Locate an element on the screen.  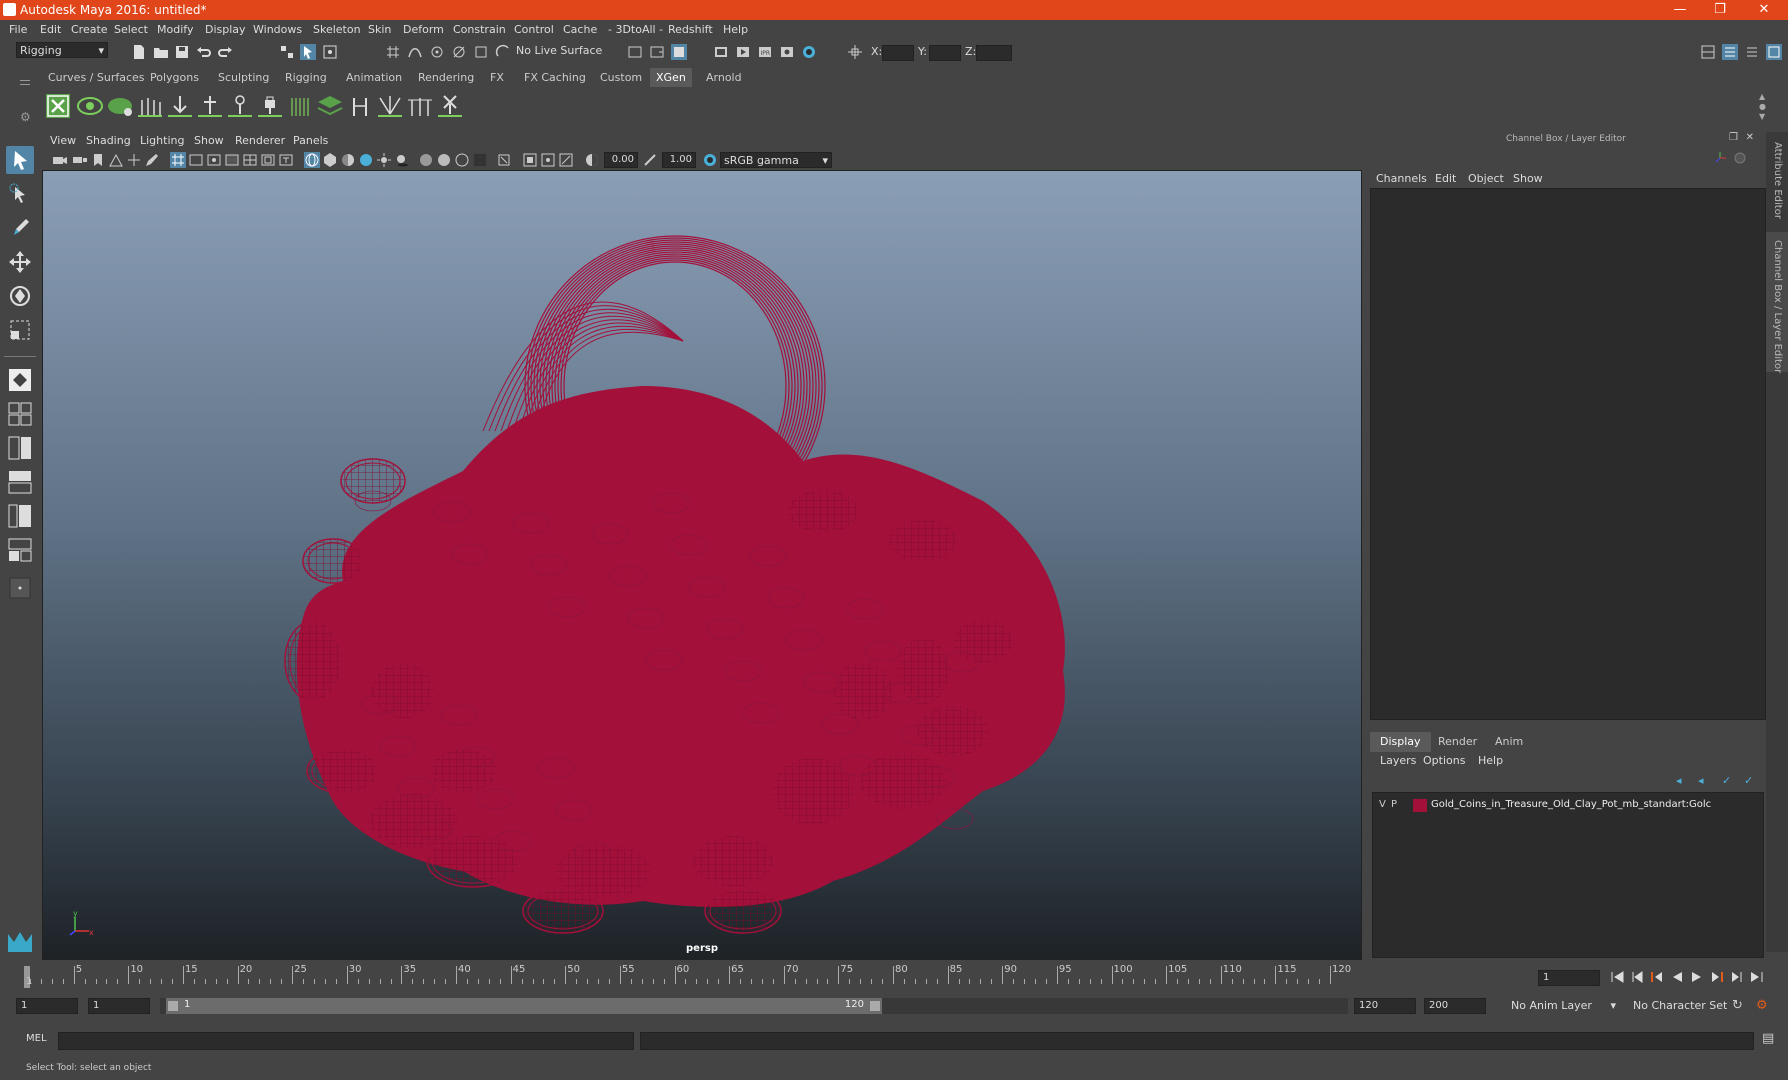
redo-icon is located at coordinates (225, 52).